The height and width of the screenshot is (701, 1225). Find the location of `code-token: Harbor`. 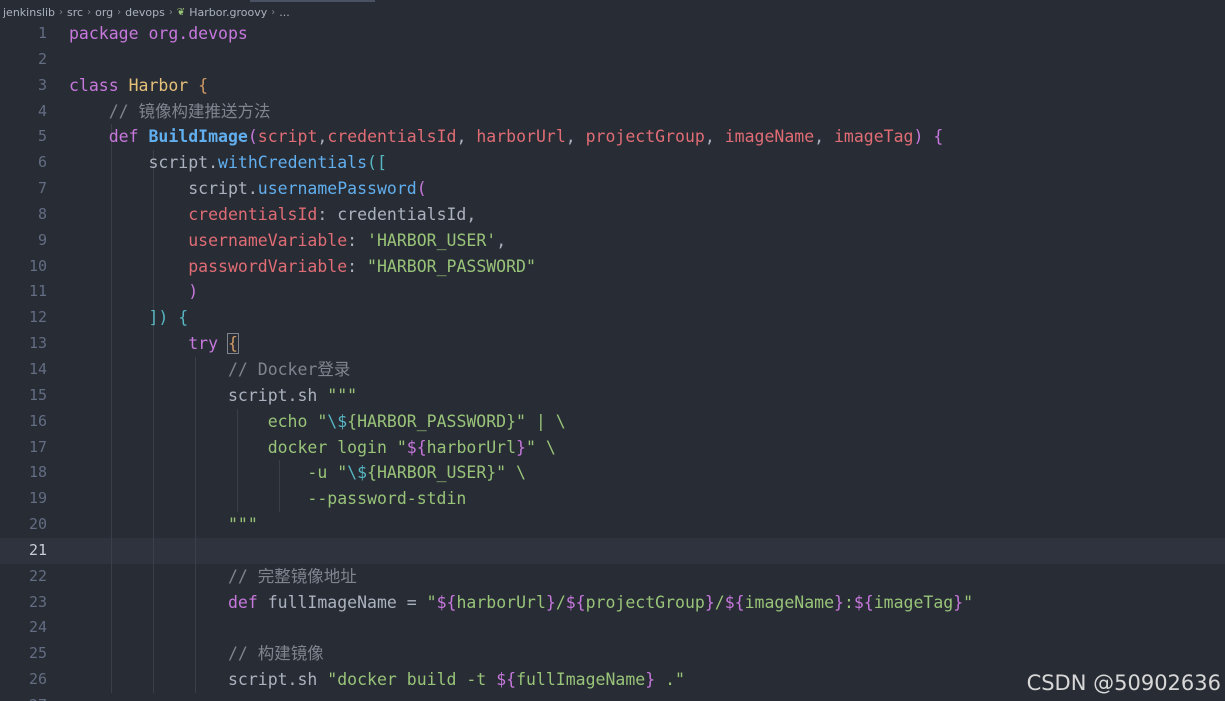

code-token: Harbor is located at coordinates (158, 85).